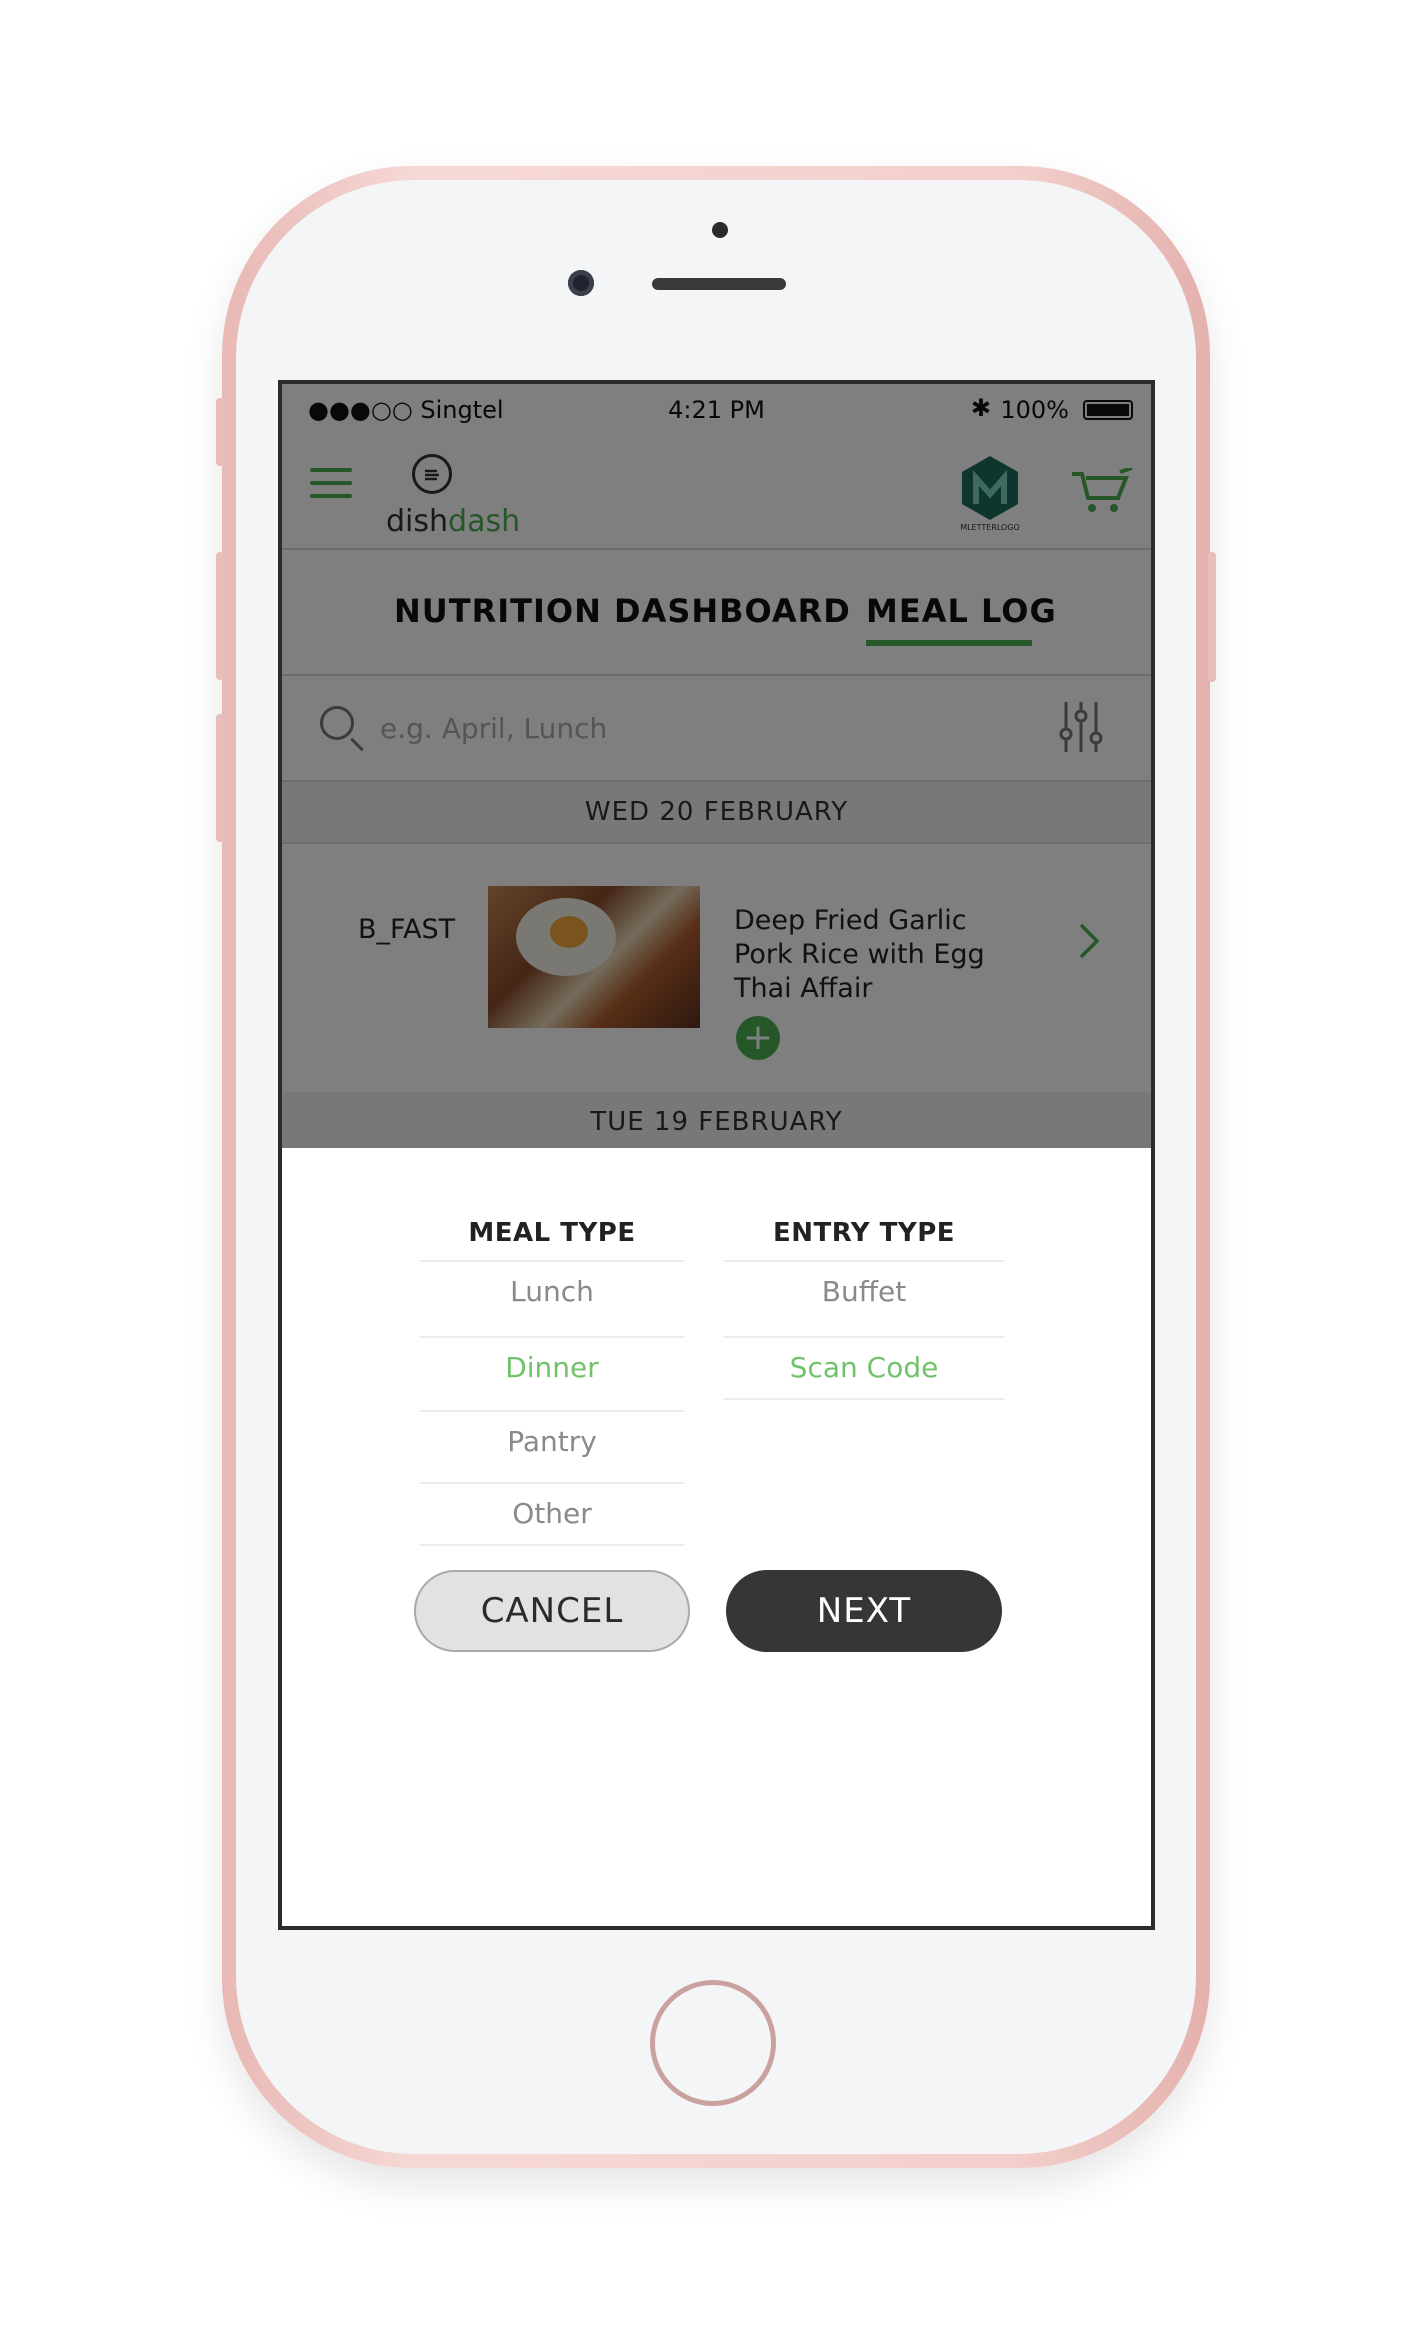 This screenshot has height=2332, width=1426. Describe the element at coordinates (990, 492) in the screenshot. I see `brand-logo-icon: MLETTERLOGO` at that location.